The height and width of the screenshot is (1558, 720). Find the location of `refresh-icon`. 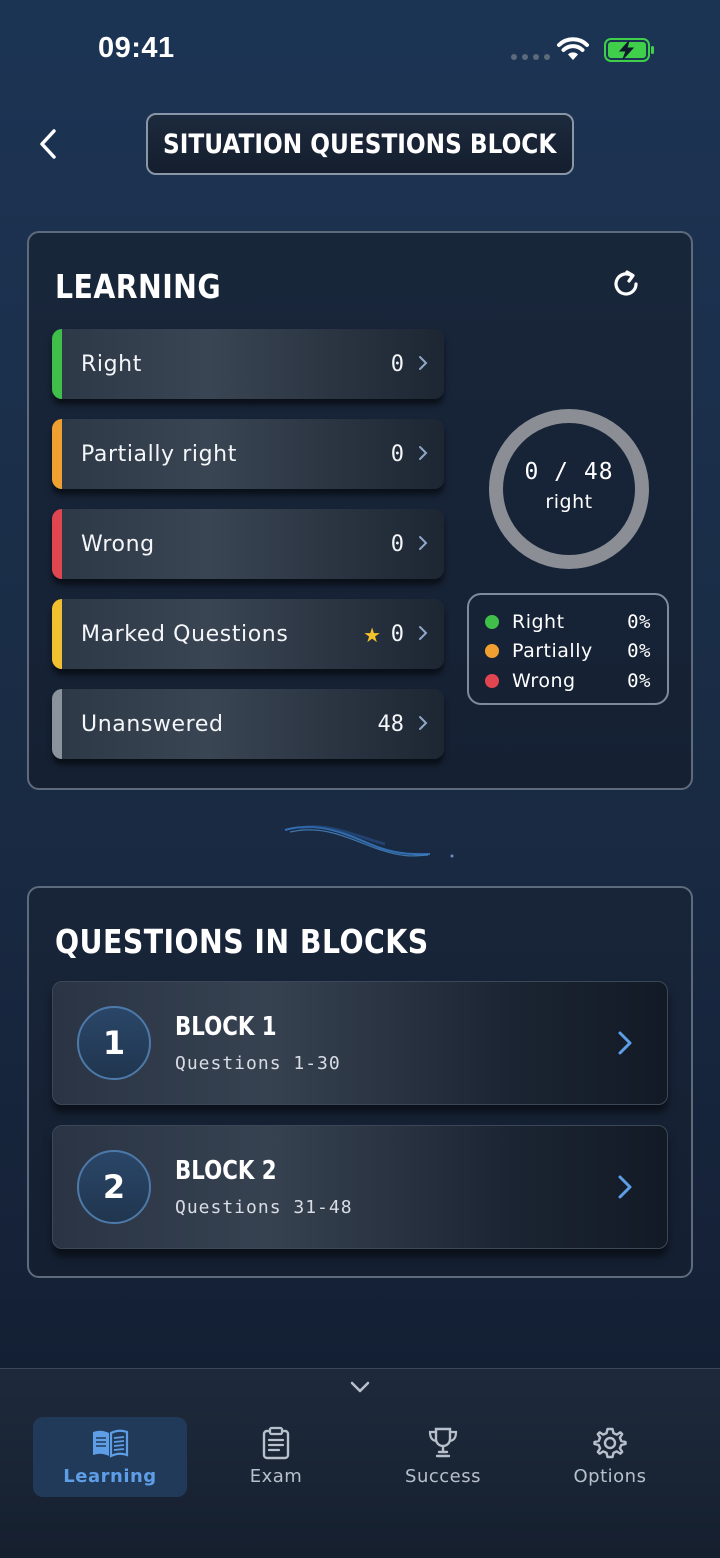

refresh-icon is located at coordinates (626, 283).